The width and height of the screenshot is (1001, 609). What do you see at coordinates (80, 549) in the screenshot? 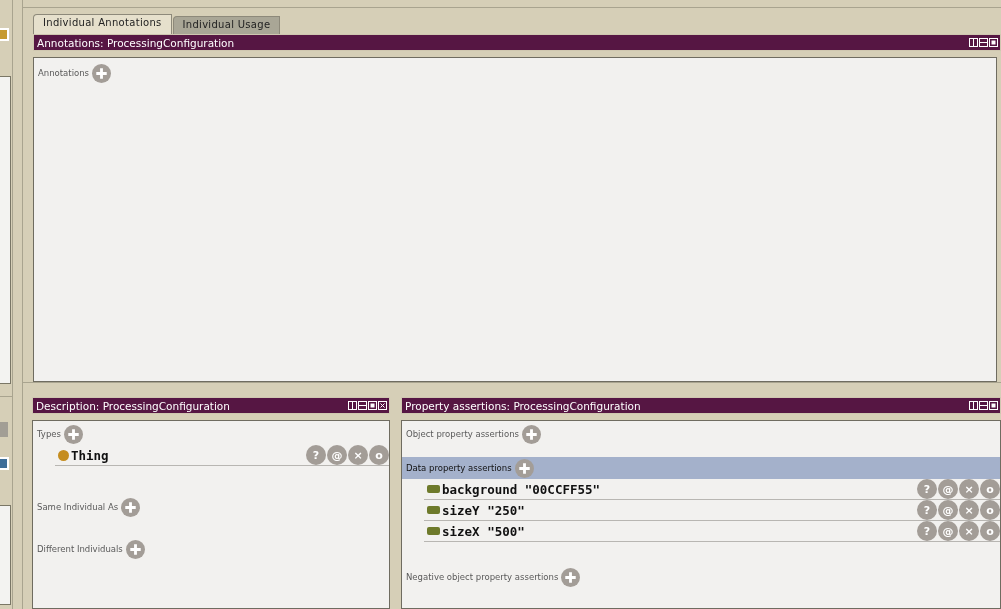
I see `section-label: Different Individuals` at bounding box center [80, 549].